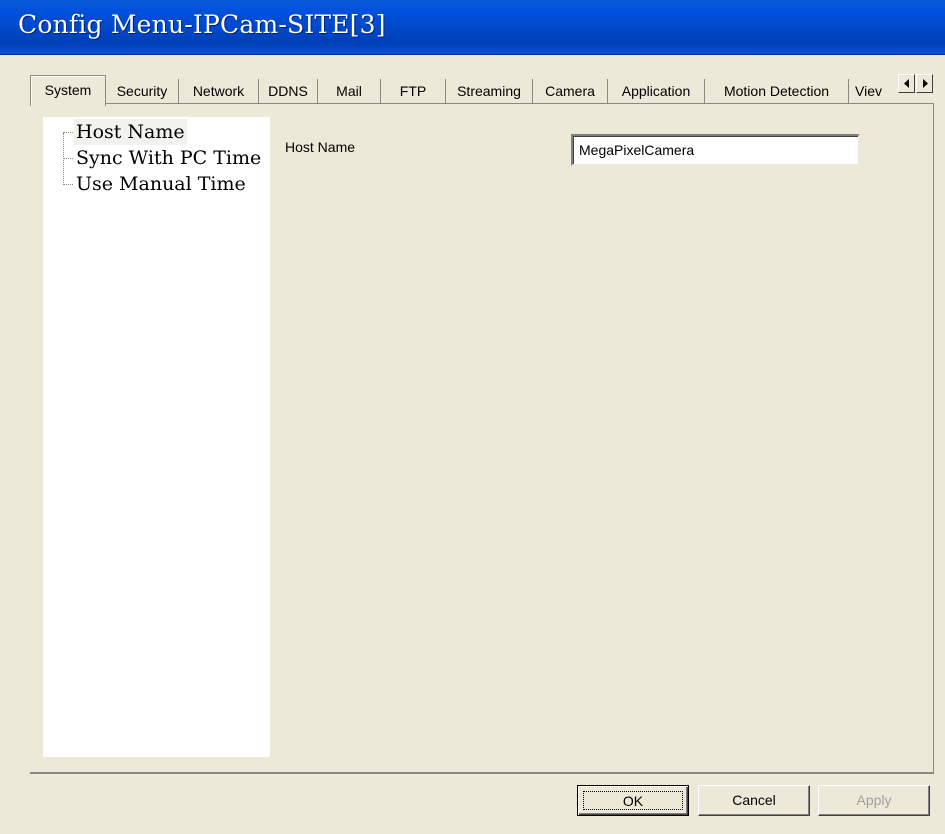 This screenshot has width=945, height=834. What do you see at coordinates (873, 91) in the screenshot?
I see `tab-view-truncated: Viev` at bounding box center [873, 91].